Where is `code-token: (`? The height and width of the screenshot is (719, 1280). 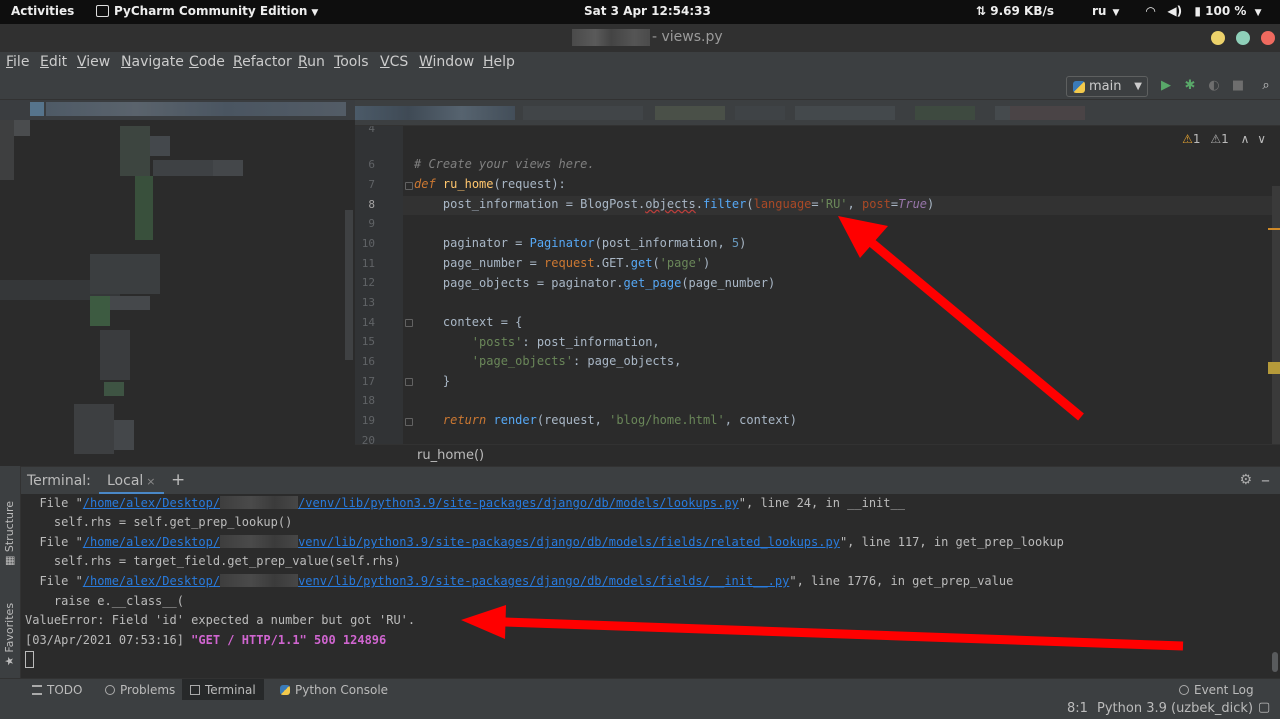
code-token: ( is located at coordinates (750, 204).